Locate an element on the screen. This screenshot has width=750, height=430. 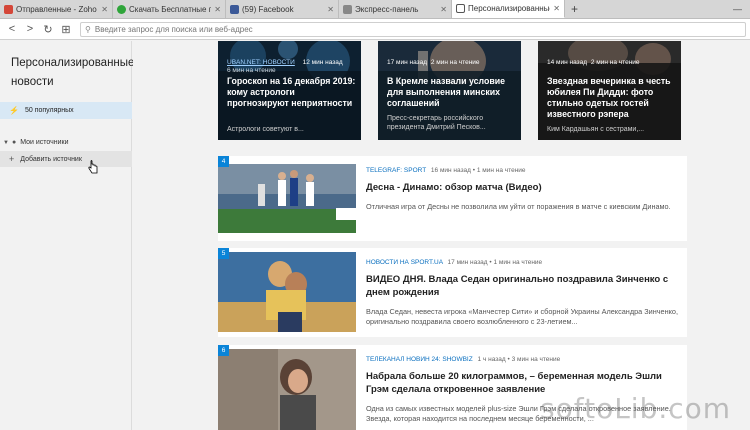
sidebar-item-label: Мои источники is located at coordinates (44, 142).